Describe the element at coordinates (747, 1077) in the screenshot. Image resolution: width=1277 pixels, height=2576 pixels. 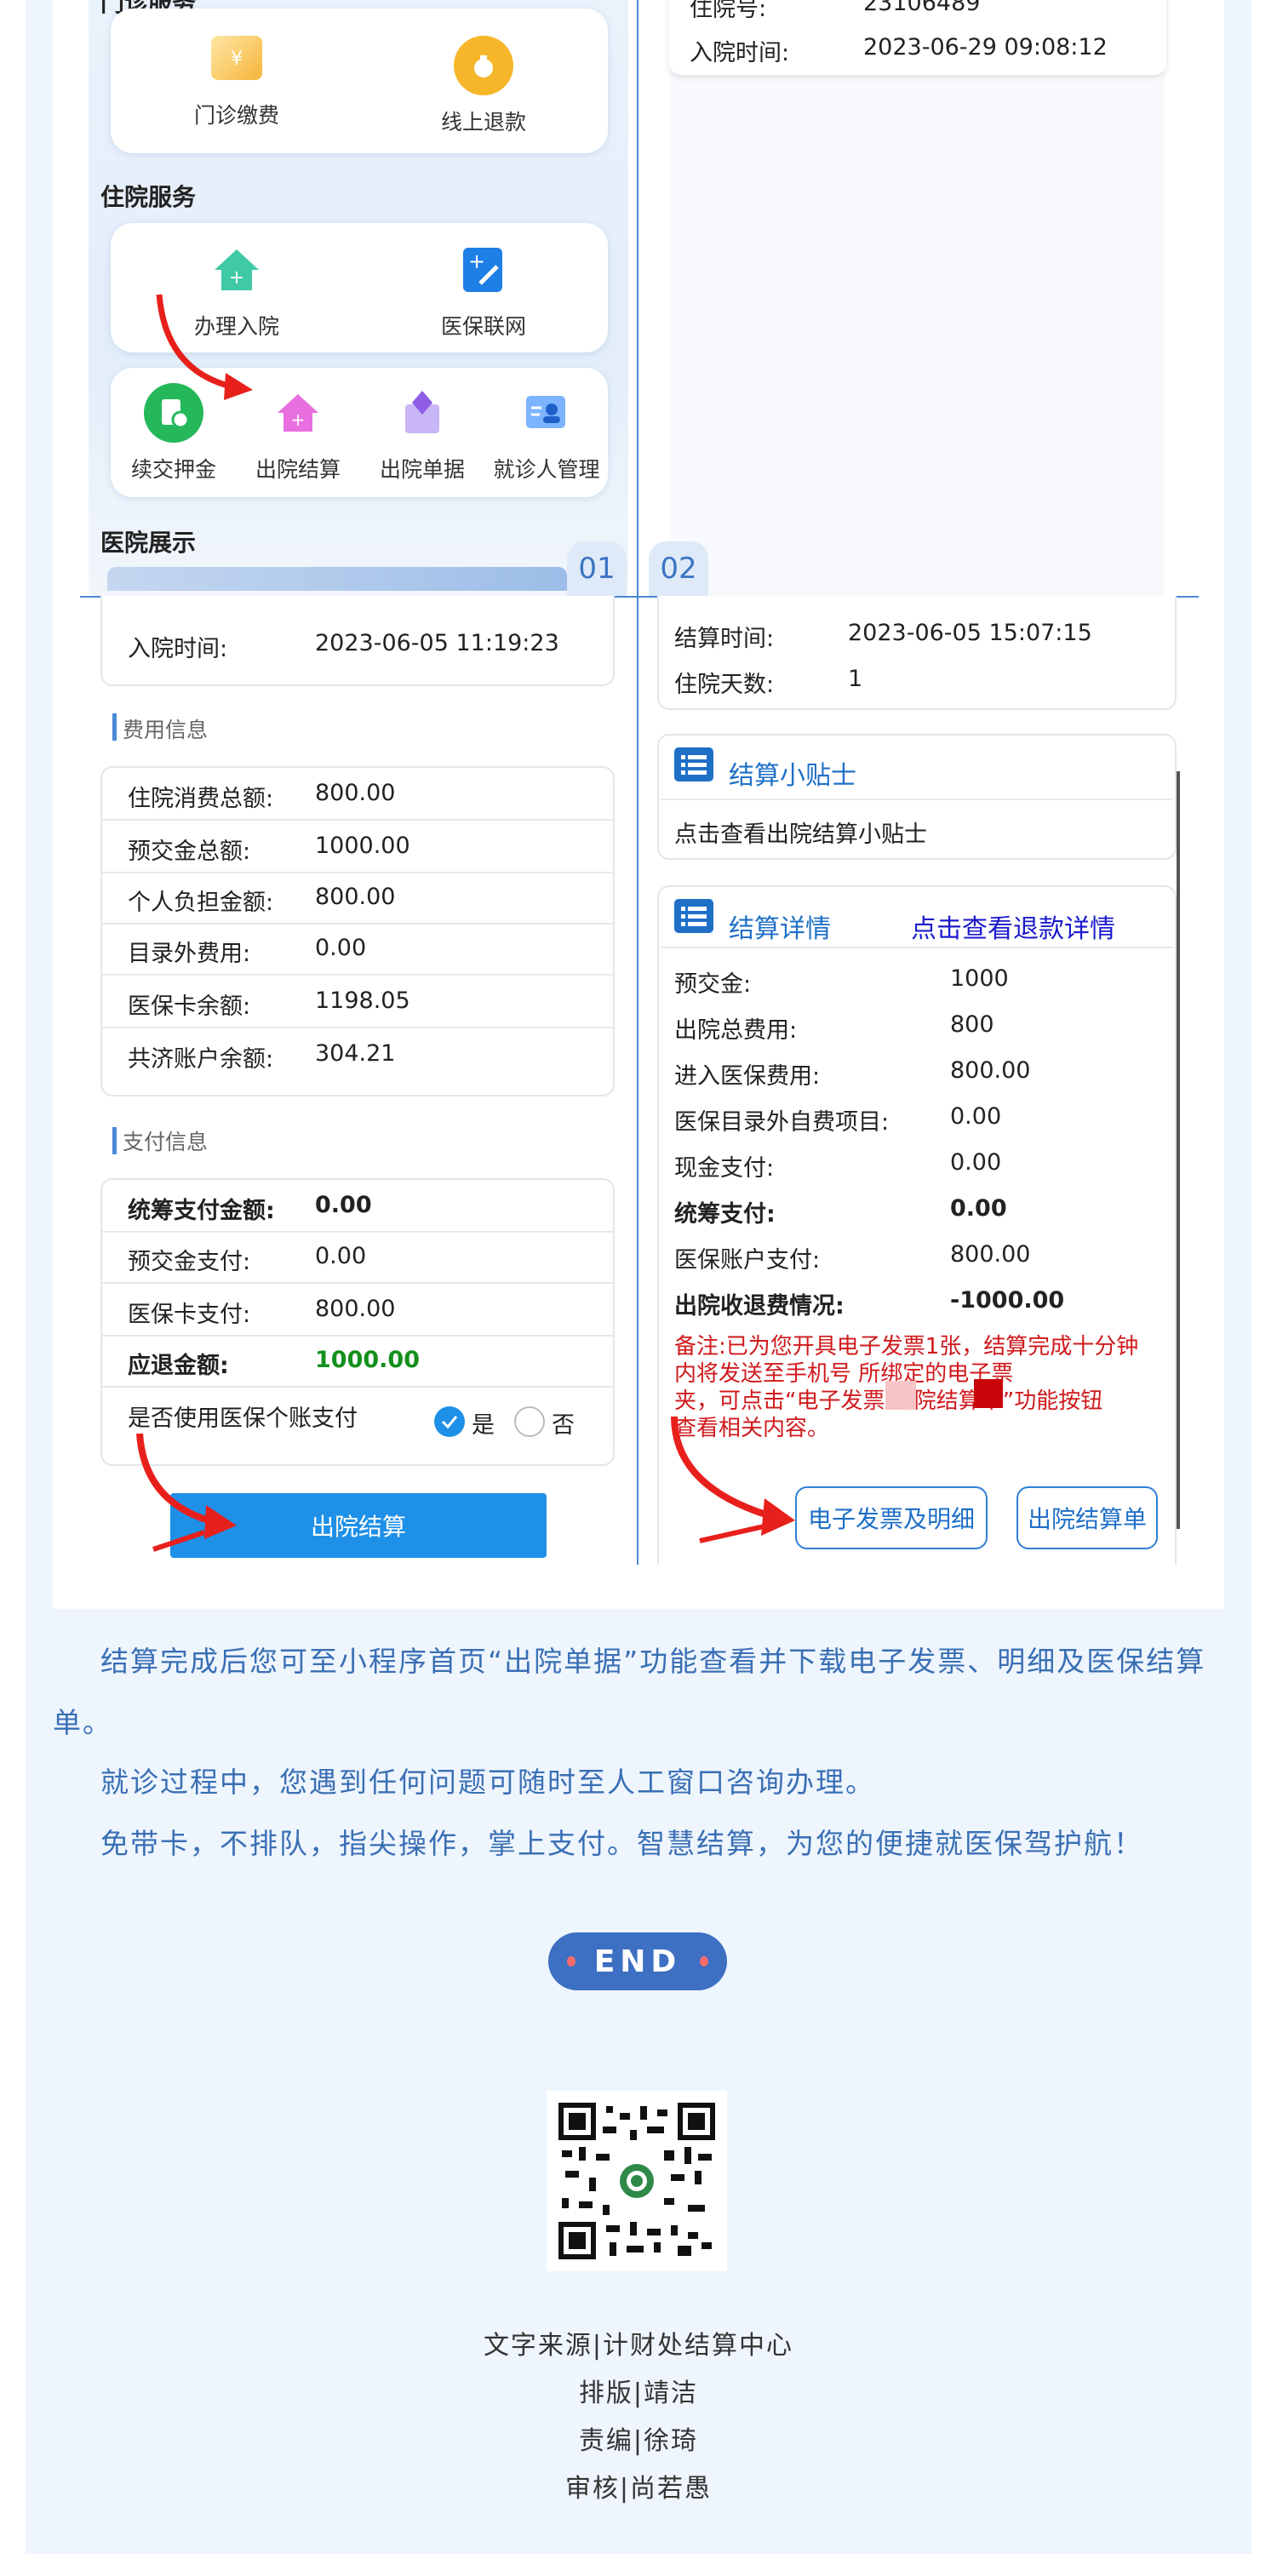
I see `detail-label-2: 进入医保费用:` at that location.